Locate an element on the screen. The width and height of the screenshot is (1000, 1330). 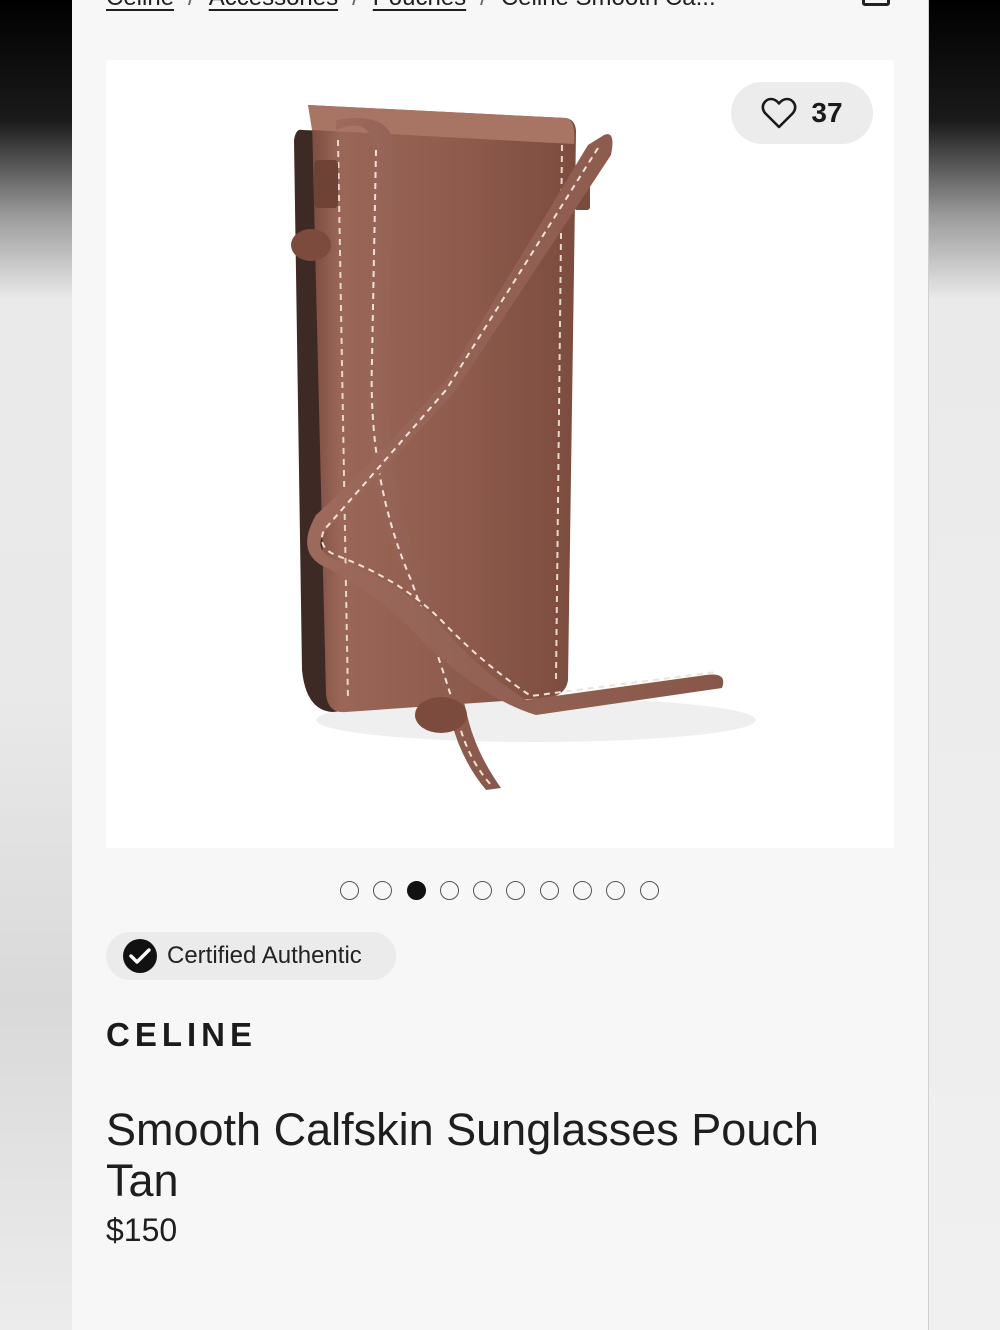
heart-icon is located at coordinates (779, 113).